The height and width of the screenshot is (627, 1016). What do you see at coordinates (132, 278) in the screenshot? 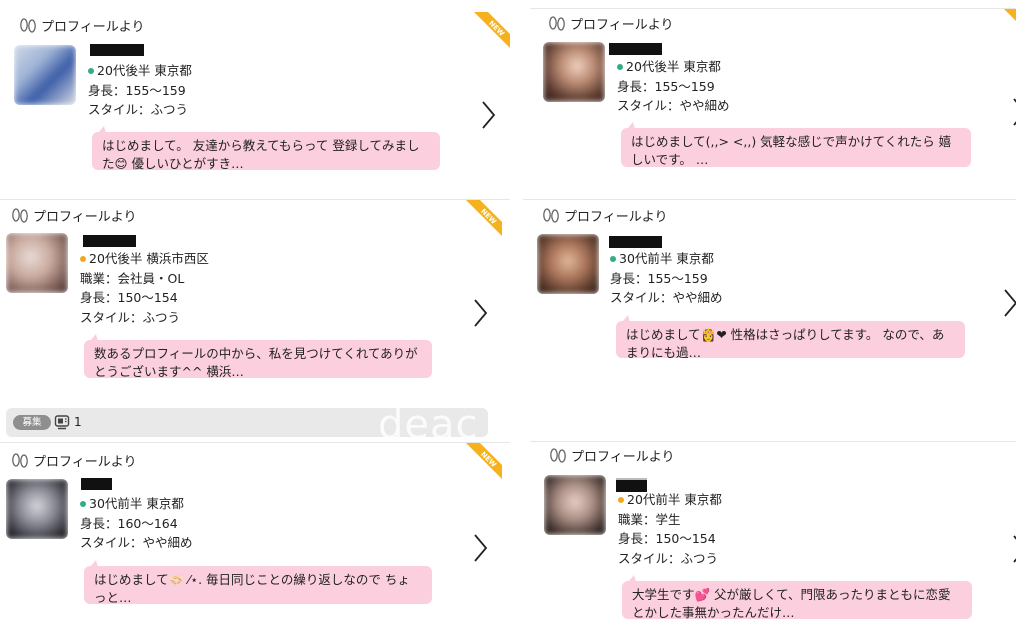
I see `occupation: 職業：会社員・OL` at bounding box center [132, 278].